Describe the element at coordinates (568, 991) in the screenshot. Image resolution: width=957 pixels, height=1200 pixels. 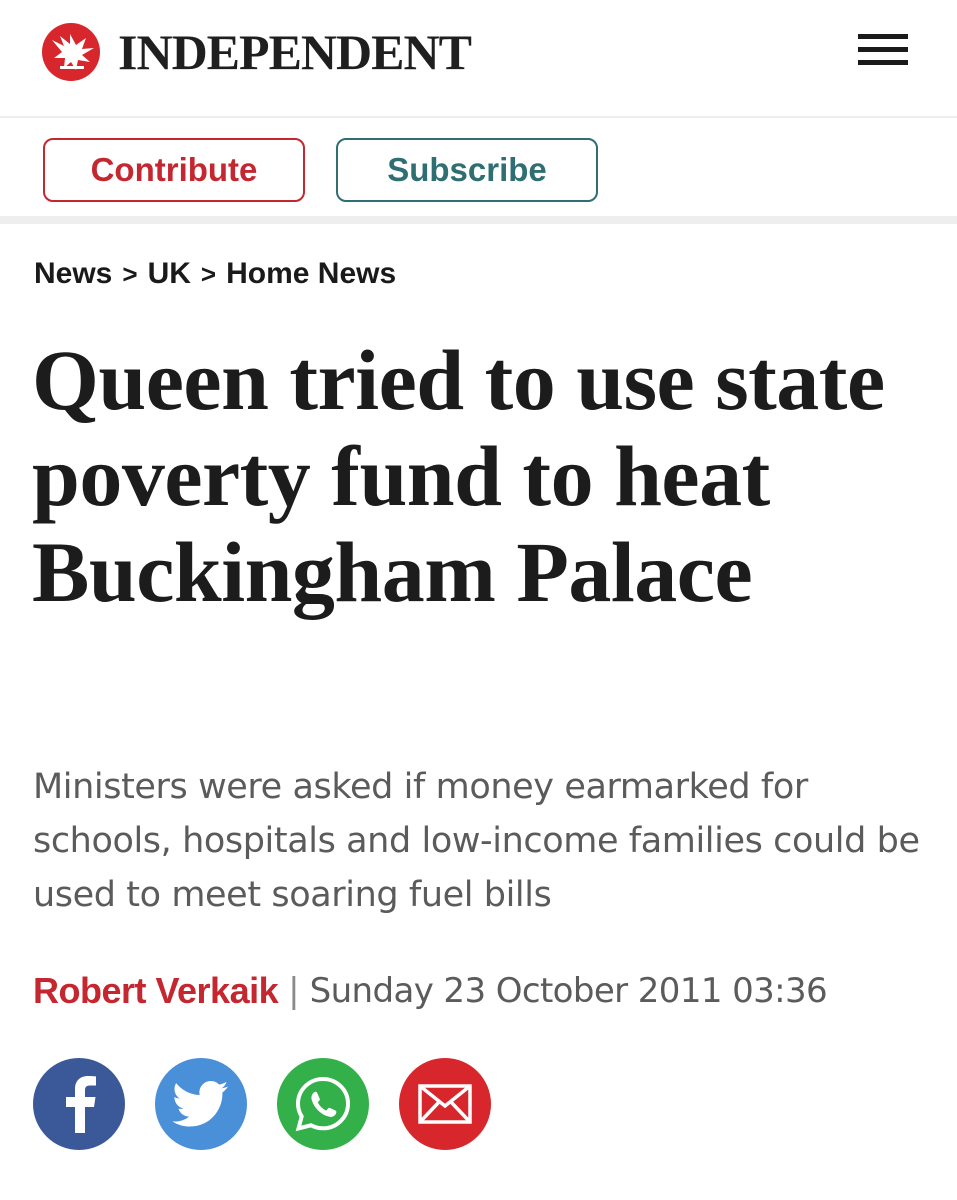
I see `publish-date: Sunday 23 October 2011 03:36` at that location.